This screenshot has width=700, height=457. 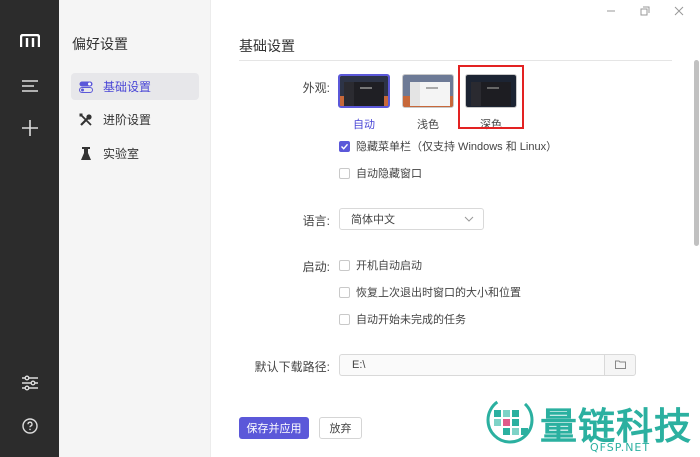 What do you see at coordinates (29, 86) in the screenshot?
I see `menu-icon` at bounding box center [29, 86].